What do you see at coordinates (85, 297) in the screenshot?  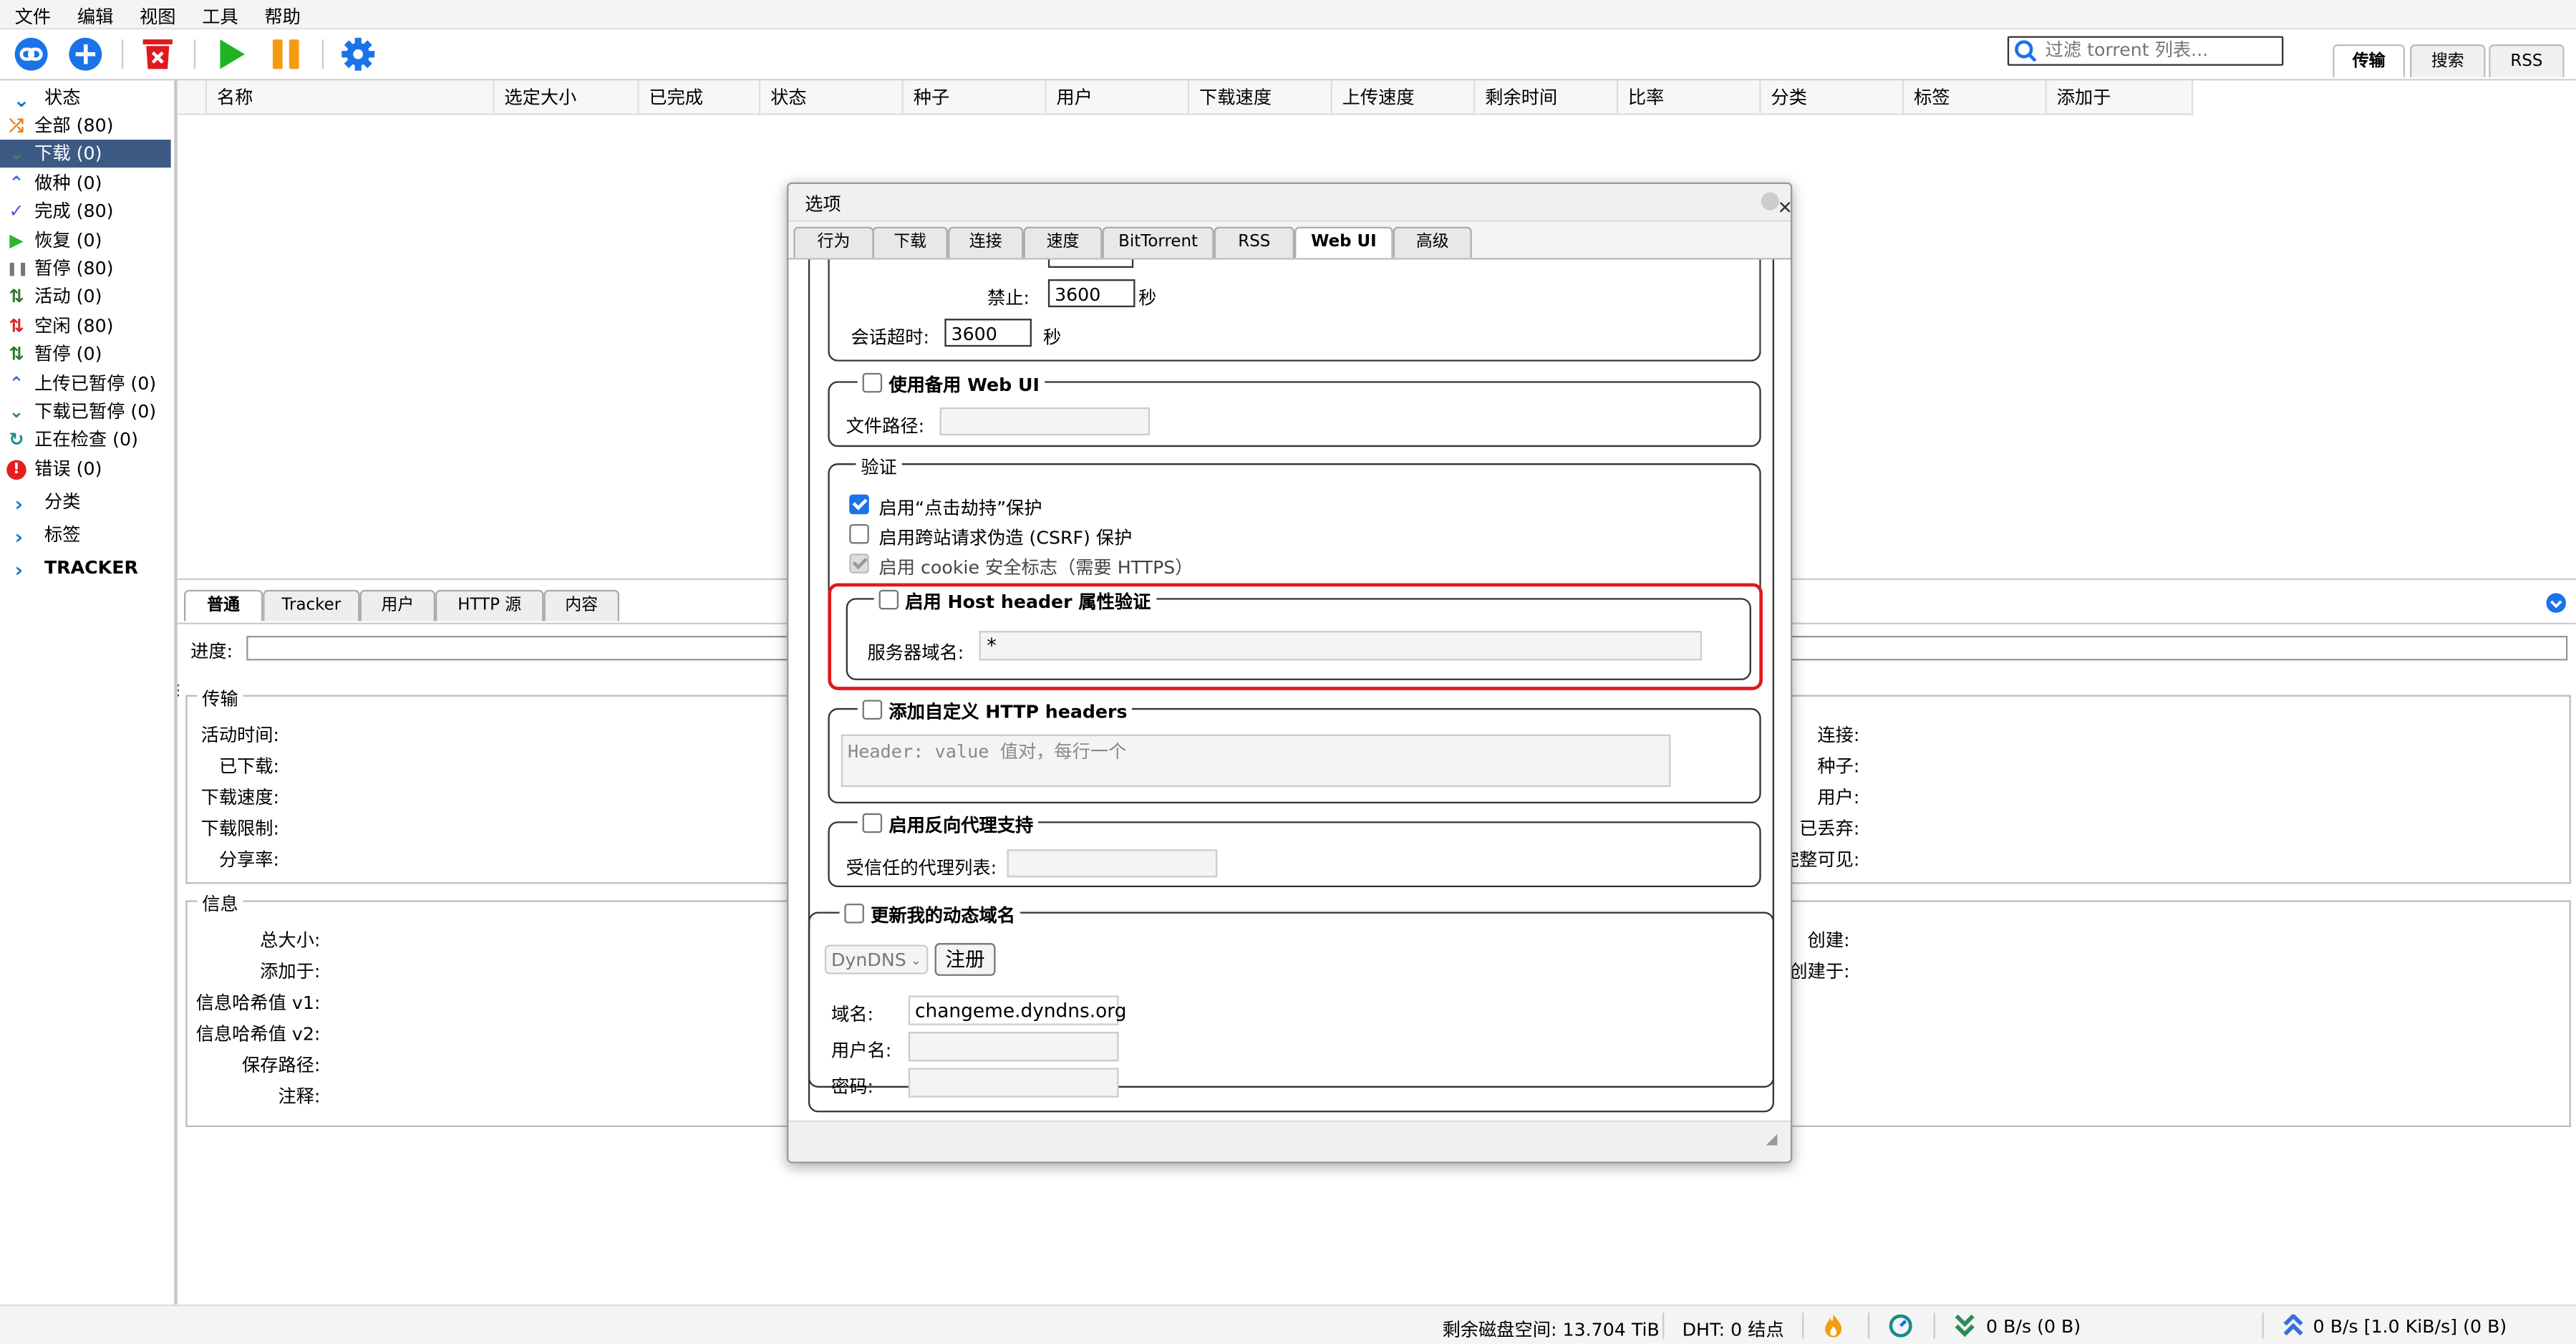 I see `sidebar-item-status: ⇅ 活动 (0)` at bounding box center [85, 297].